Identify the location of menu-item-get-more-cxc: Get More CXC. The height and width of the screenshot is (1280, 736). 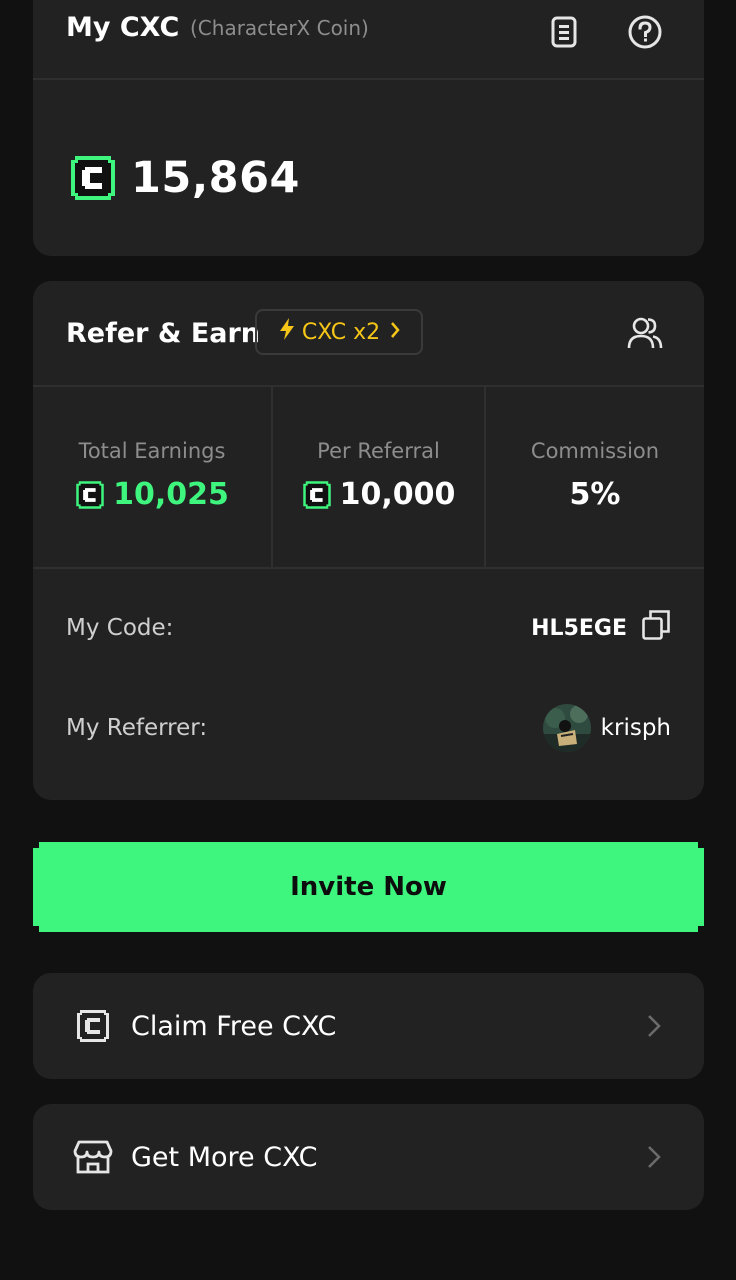
(368, 1157).